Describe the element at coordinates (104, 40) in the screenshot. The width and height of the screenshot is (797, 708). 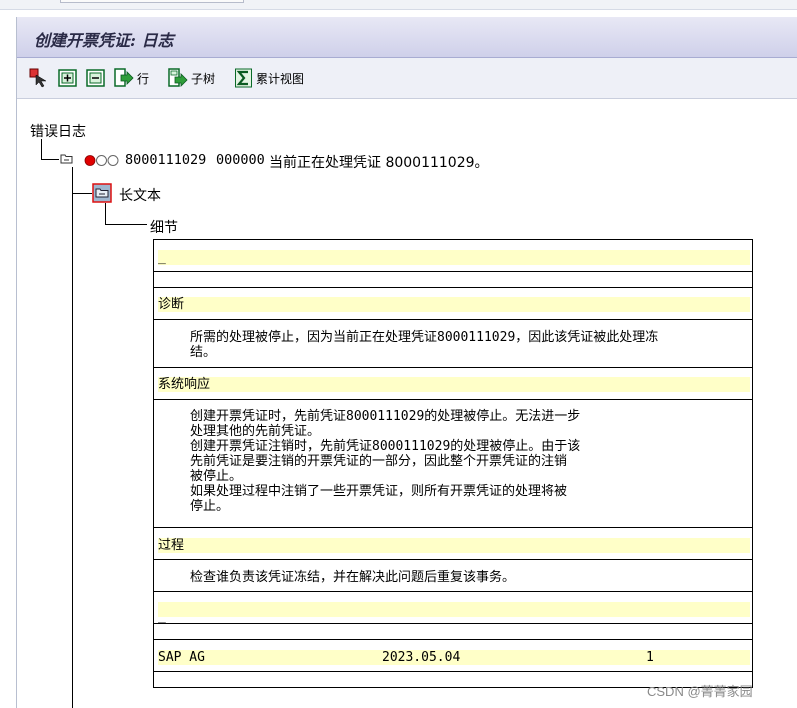
I see `window-title: 创建开票凭证: 日志` at that location.